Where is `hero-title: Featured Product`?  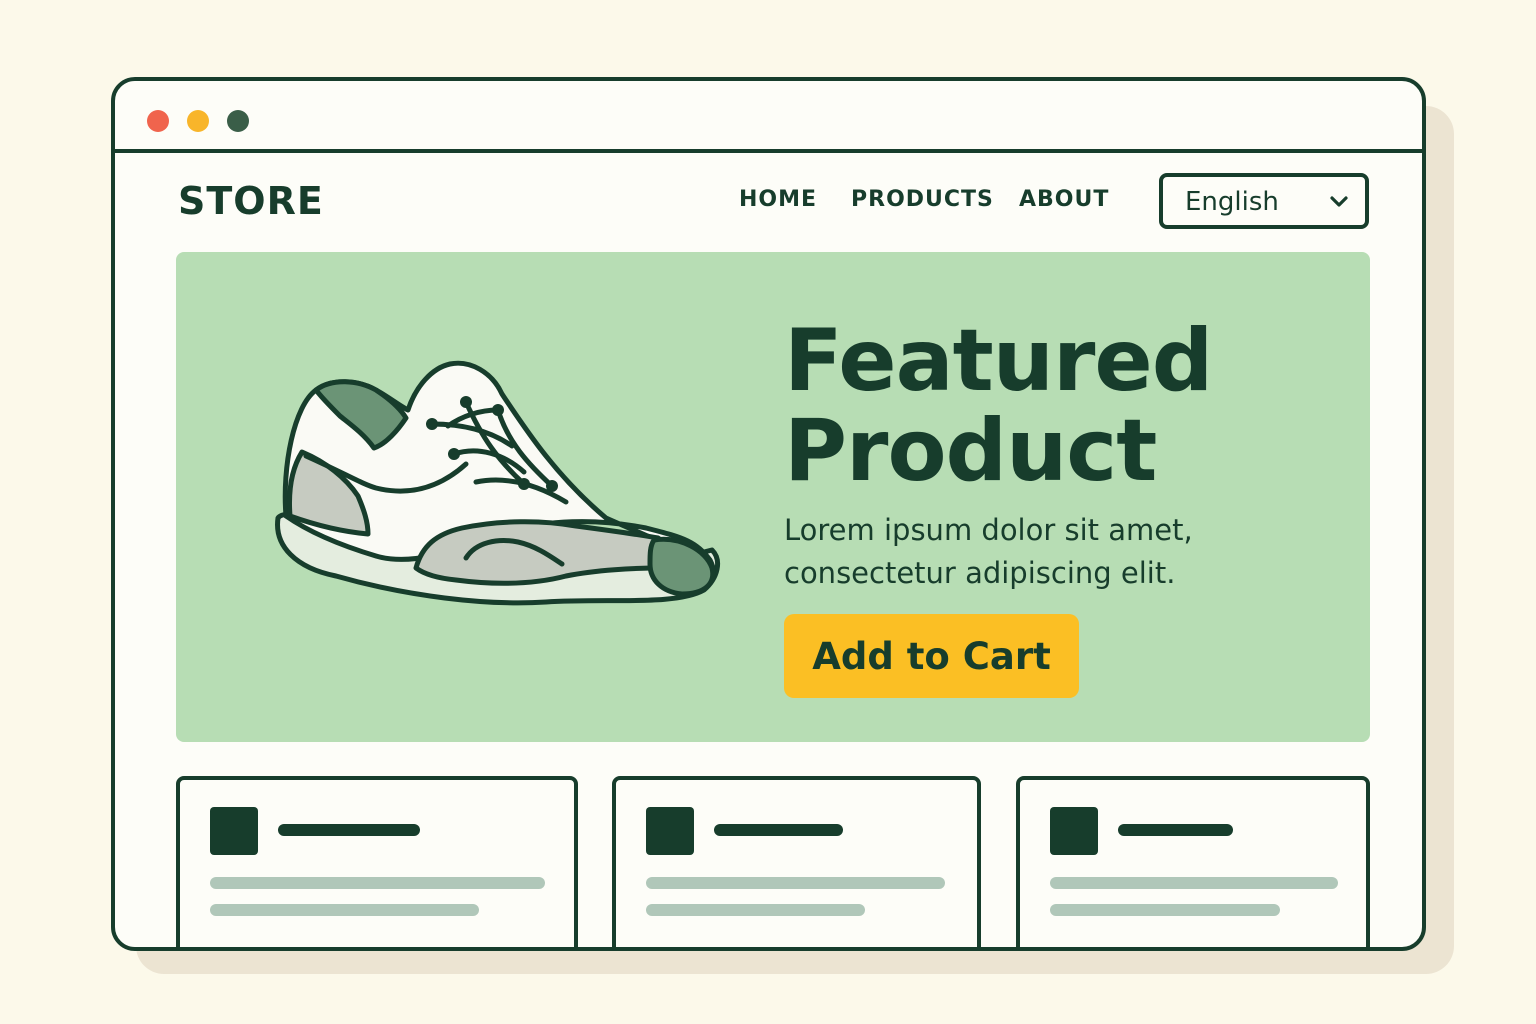
hero-title: Featured Product is located at coordinates (1064, 406).